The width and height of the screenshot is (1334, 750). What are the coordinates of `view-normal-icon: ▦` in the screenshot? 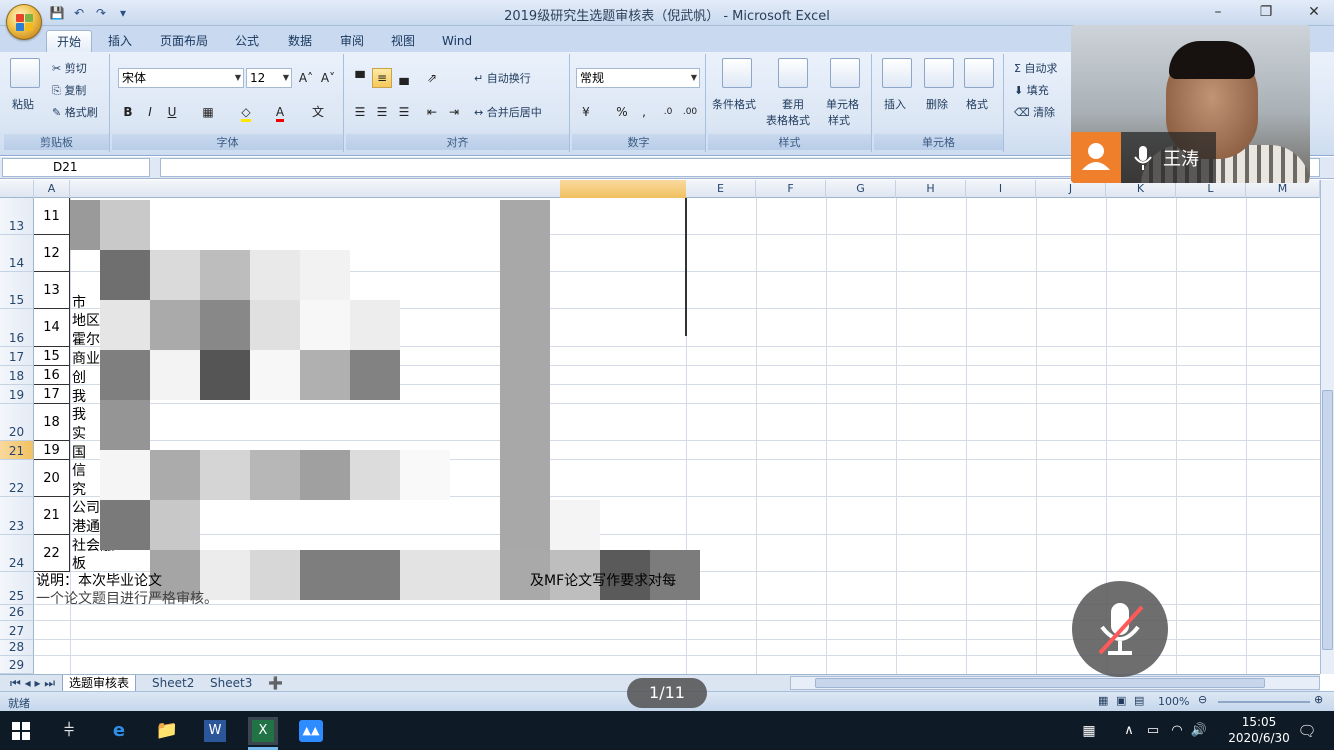 It's located at (1103, 700).